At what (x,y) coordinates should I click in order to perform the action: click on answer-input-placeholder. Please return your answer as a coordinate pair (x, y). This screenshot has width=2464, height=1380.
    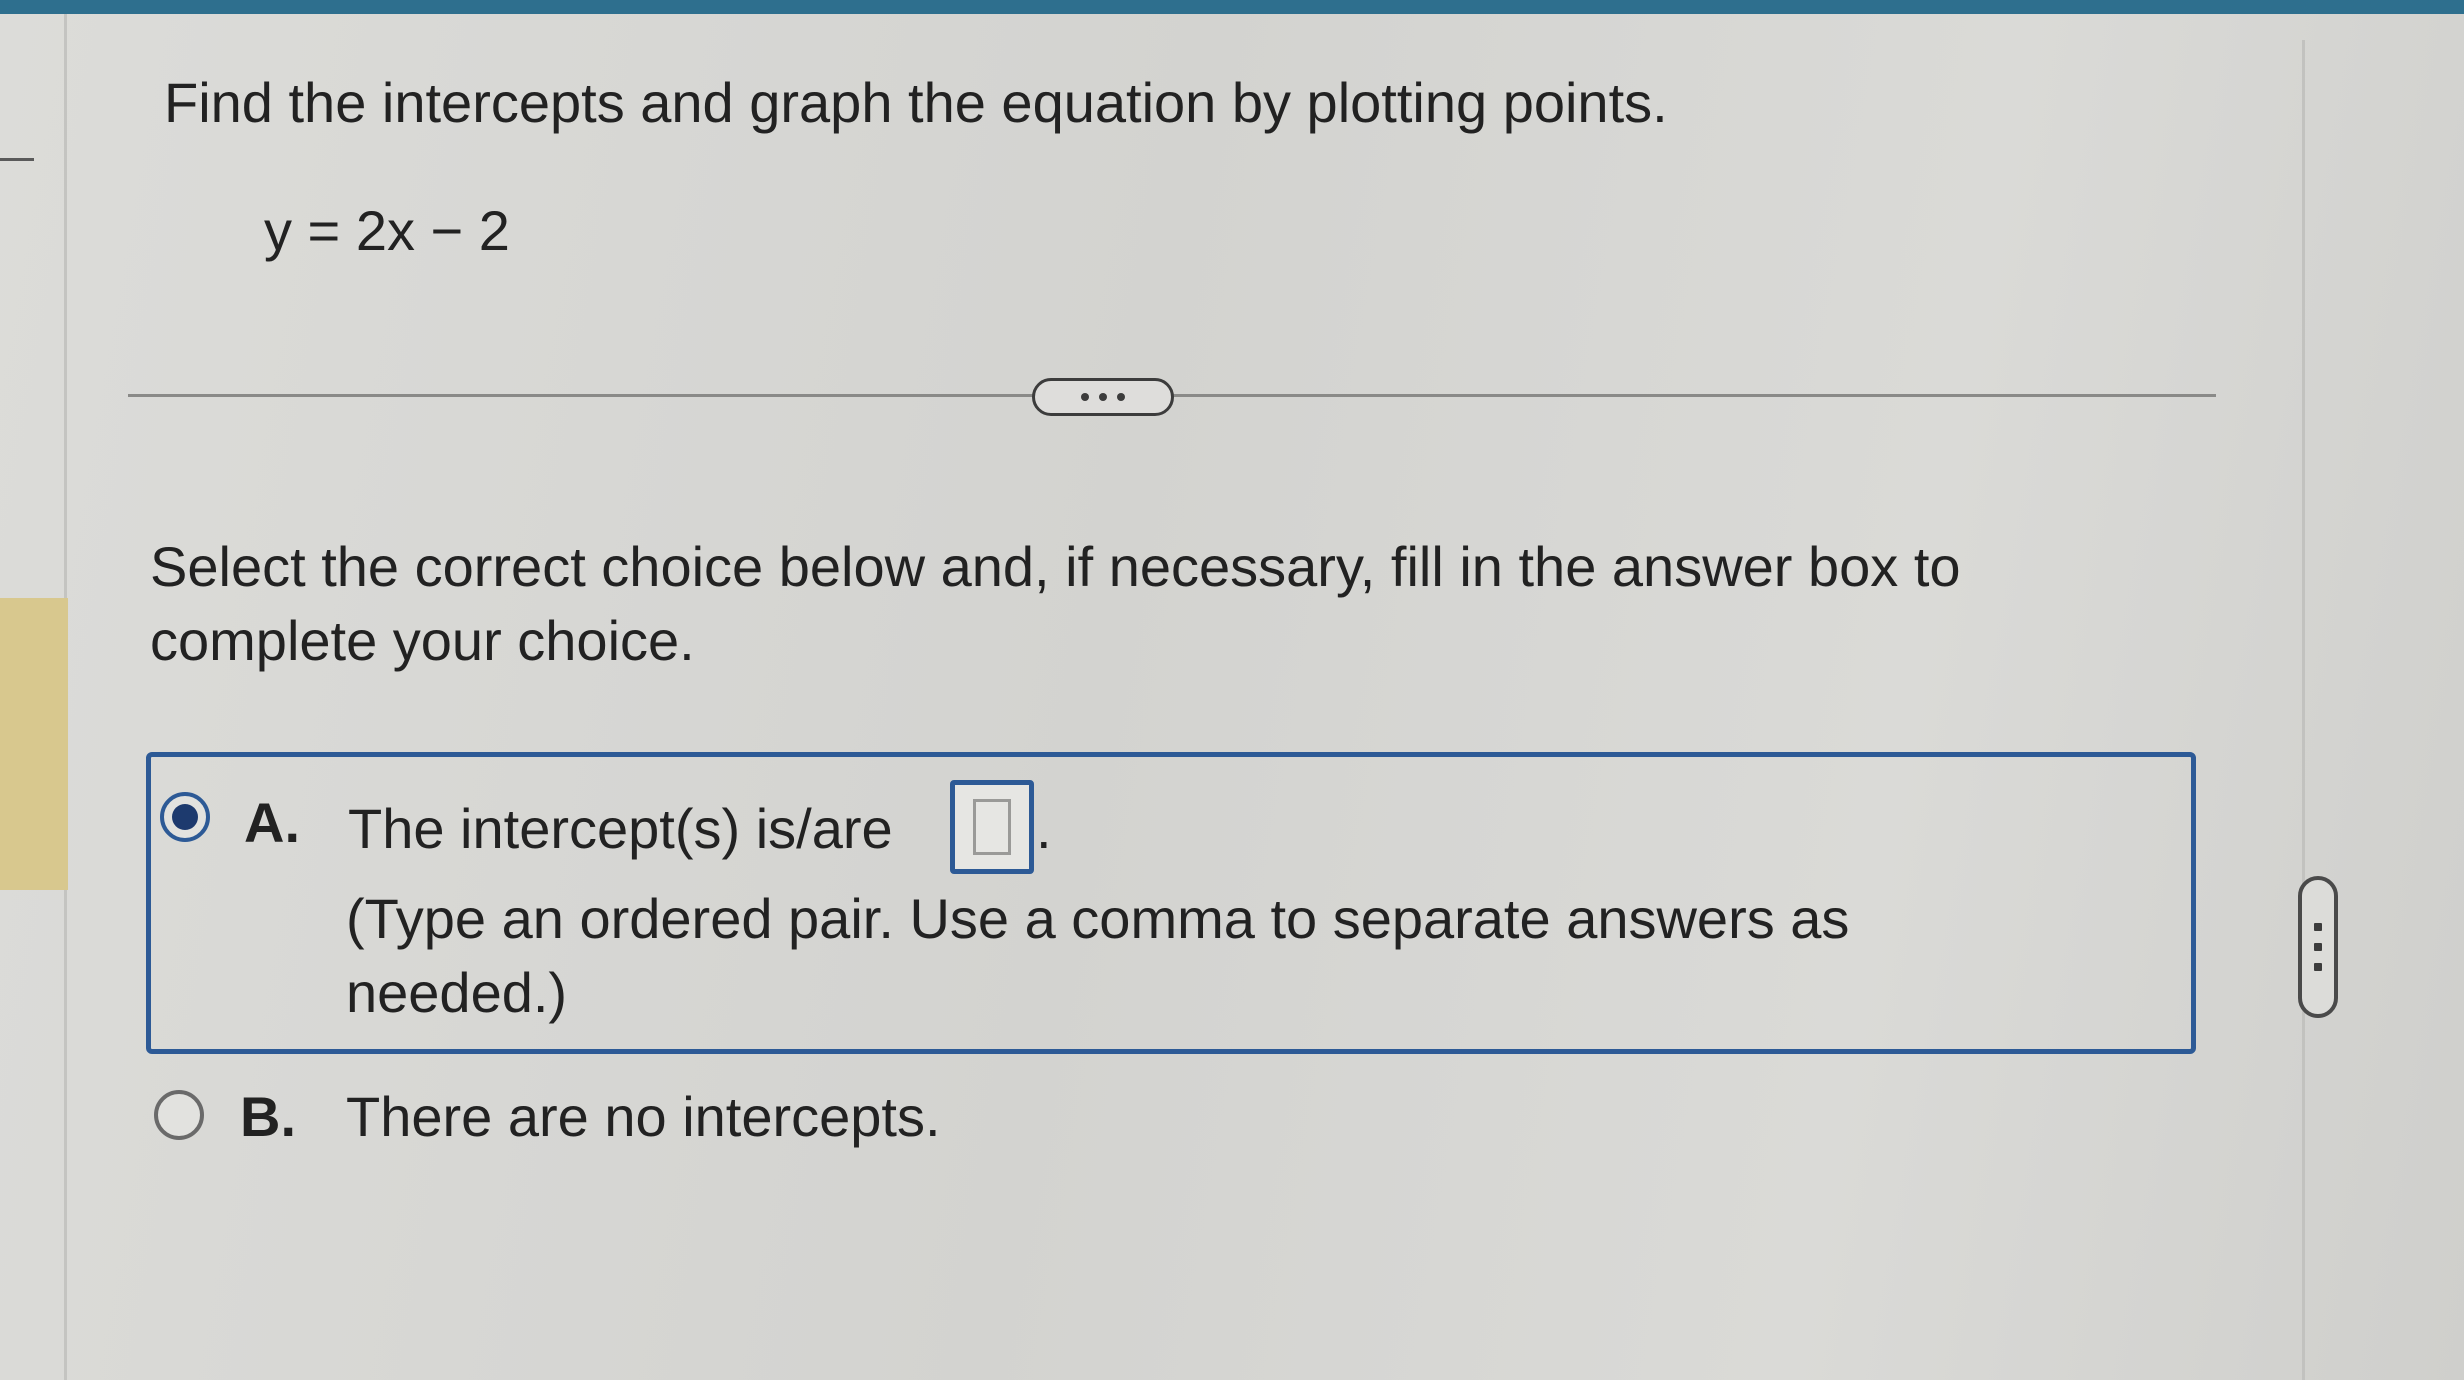
    Looking at the image, I should click on (992, 827).